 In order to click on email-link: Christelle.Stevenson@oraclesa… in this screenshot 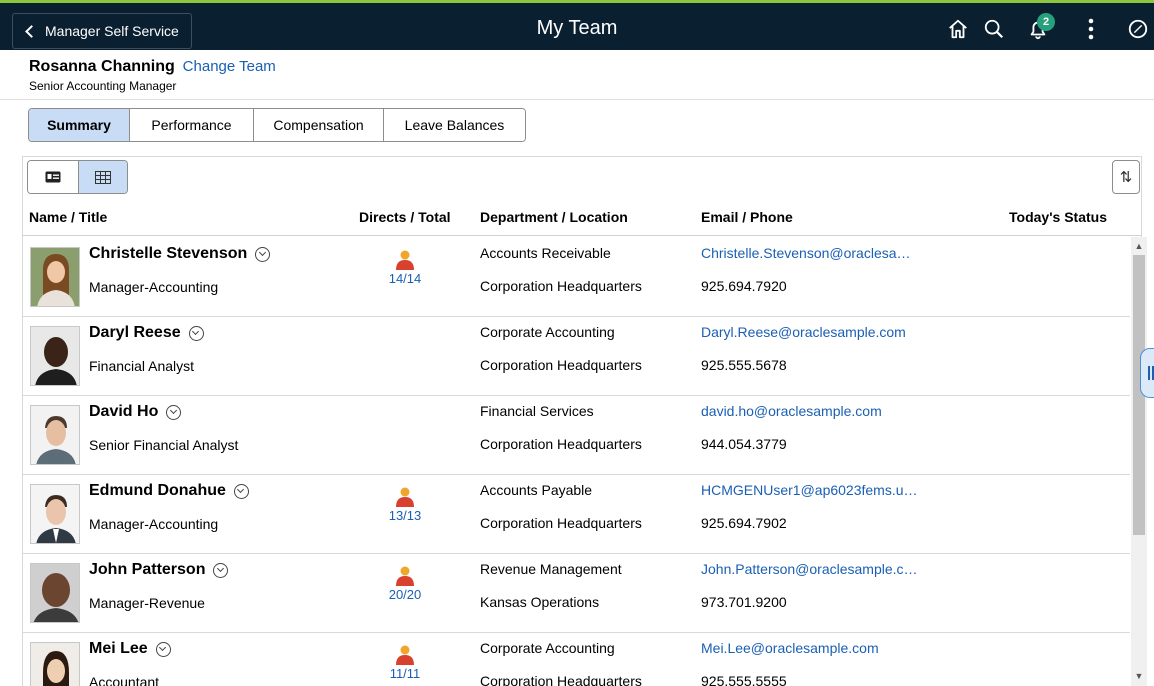, I will do `click(806, 253)`.